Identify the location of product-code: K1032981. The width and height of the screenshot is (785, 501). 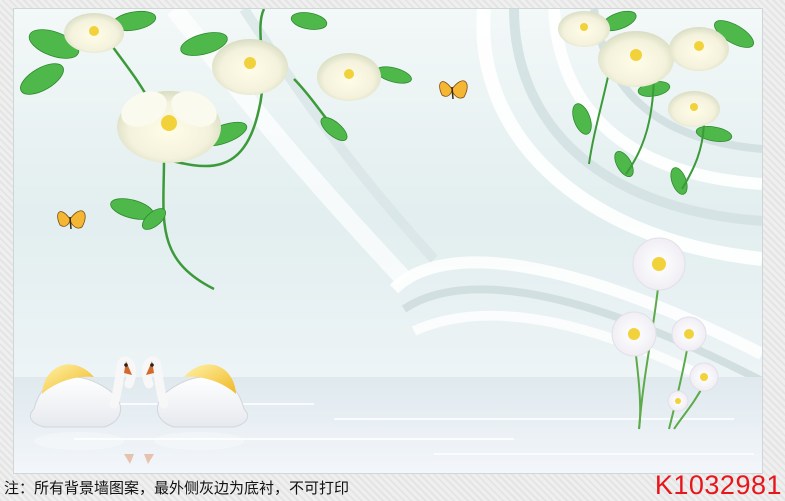
(718, 485).